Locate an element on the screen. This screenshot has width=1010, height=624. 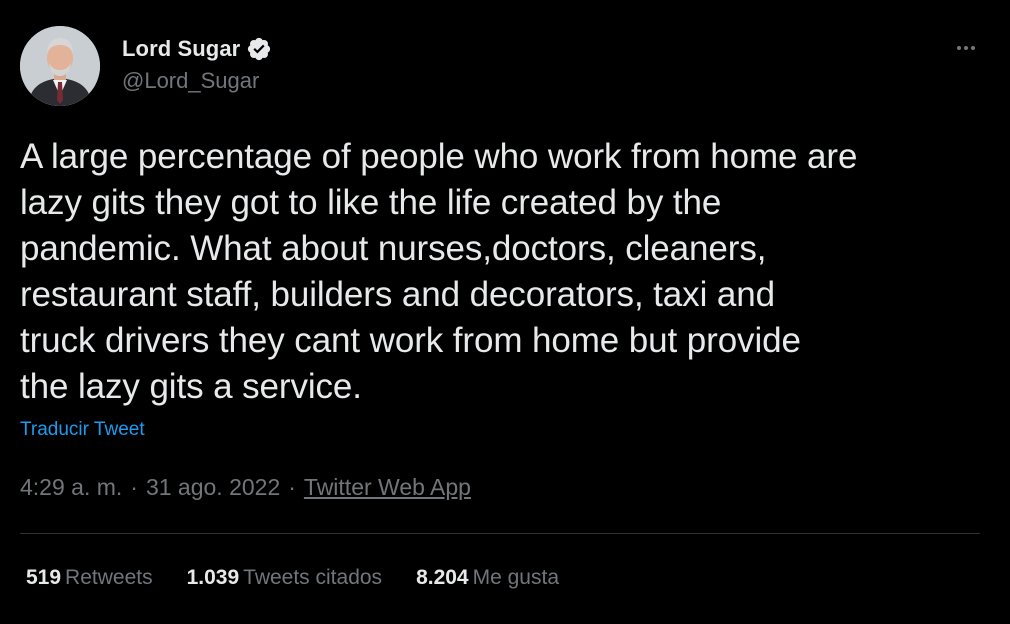
more-options-icon is located at coordinates (966, 48).